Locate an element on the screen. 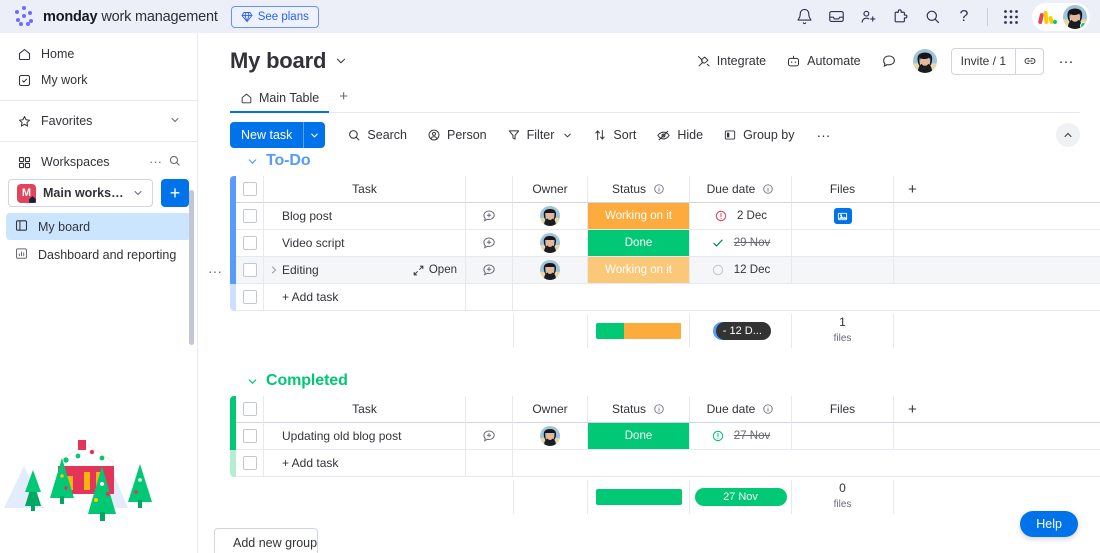 This screenshot has height=553, width=1100. see-plans-button: See plans is located at coordinates (274, 16).